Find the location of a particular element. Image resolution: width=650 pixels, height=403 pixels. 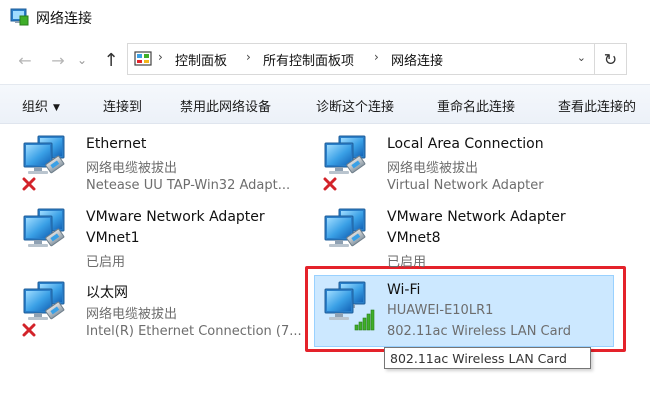

refresh-icon: ↻ is located at coordinates (610, 59).